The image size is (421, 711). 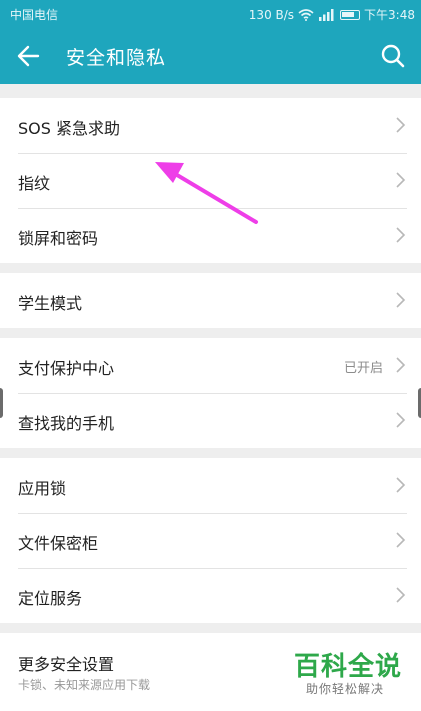 What do you see at coordinates (50, 598) in the screenshot?
I see `settings-item-label: 定位服务` at bounding box center [50, 598].